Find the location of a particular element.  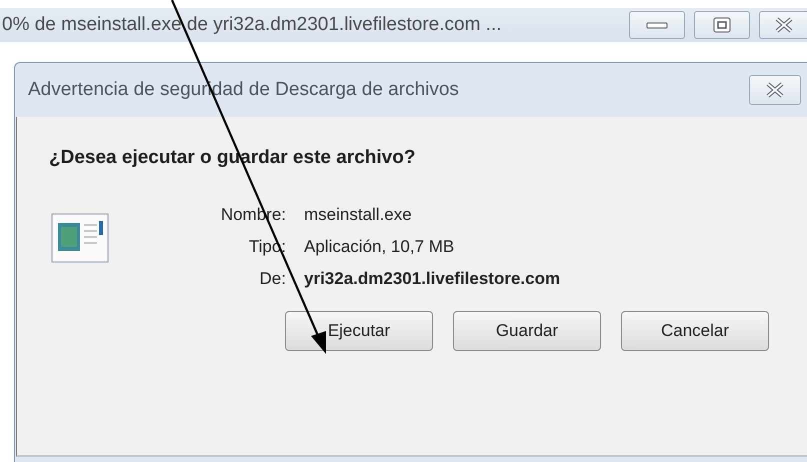

dialog-button: Cancelar is located at coordinates (695, 331).